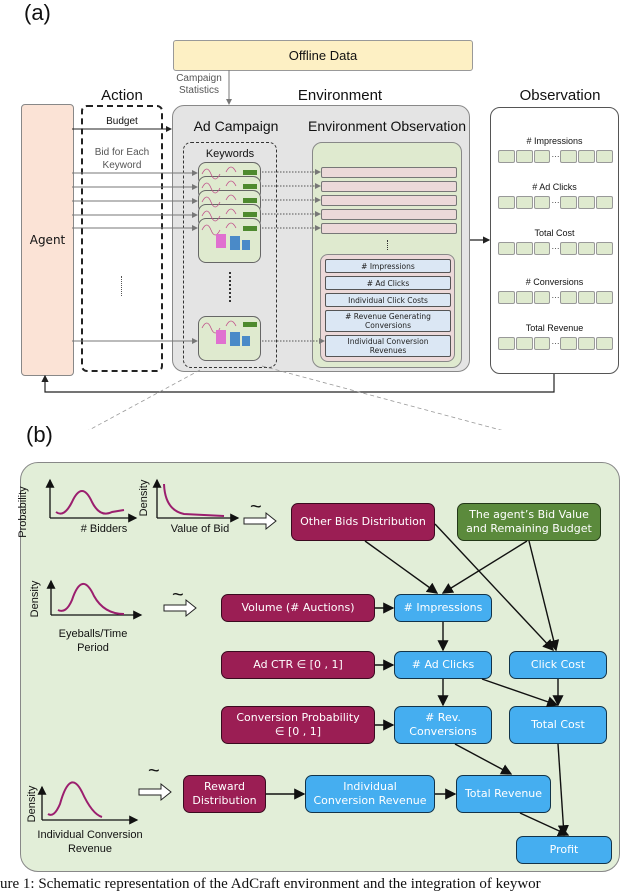  I want to click on edge-agent-clickcost, so click(544, 596).